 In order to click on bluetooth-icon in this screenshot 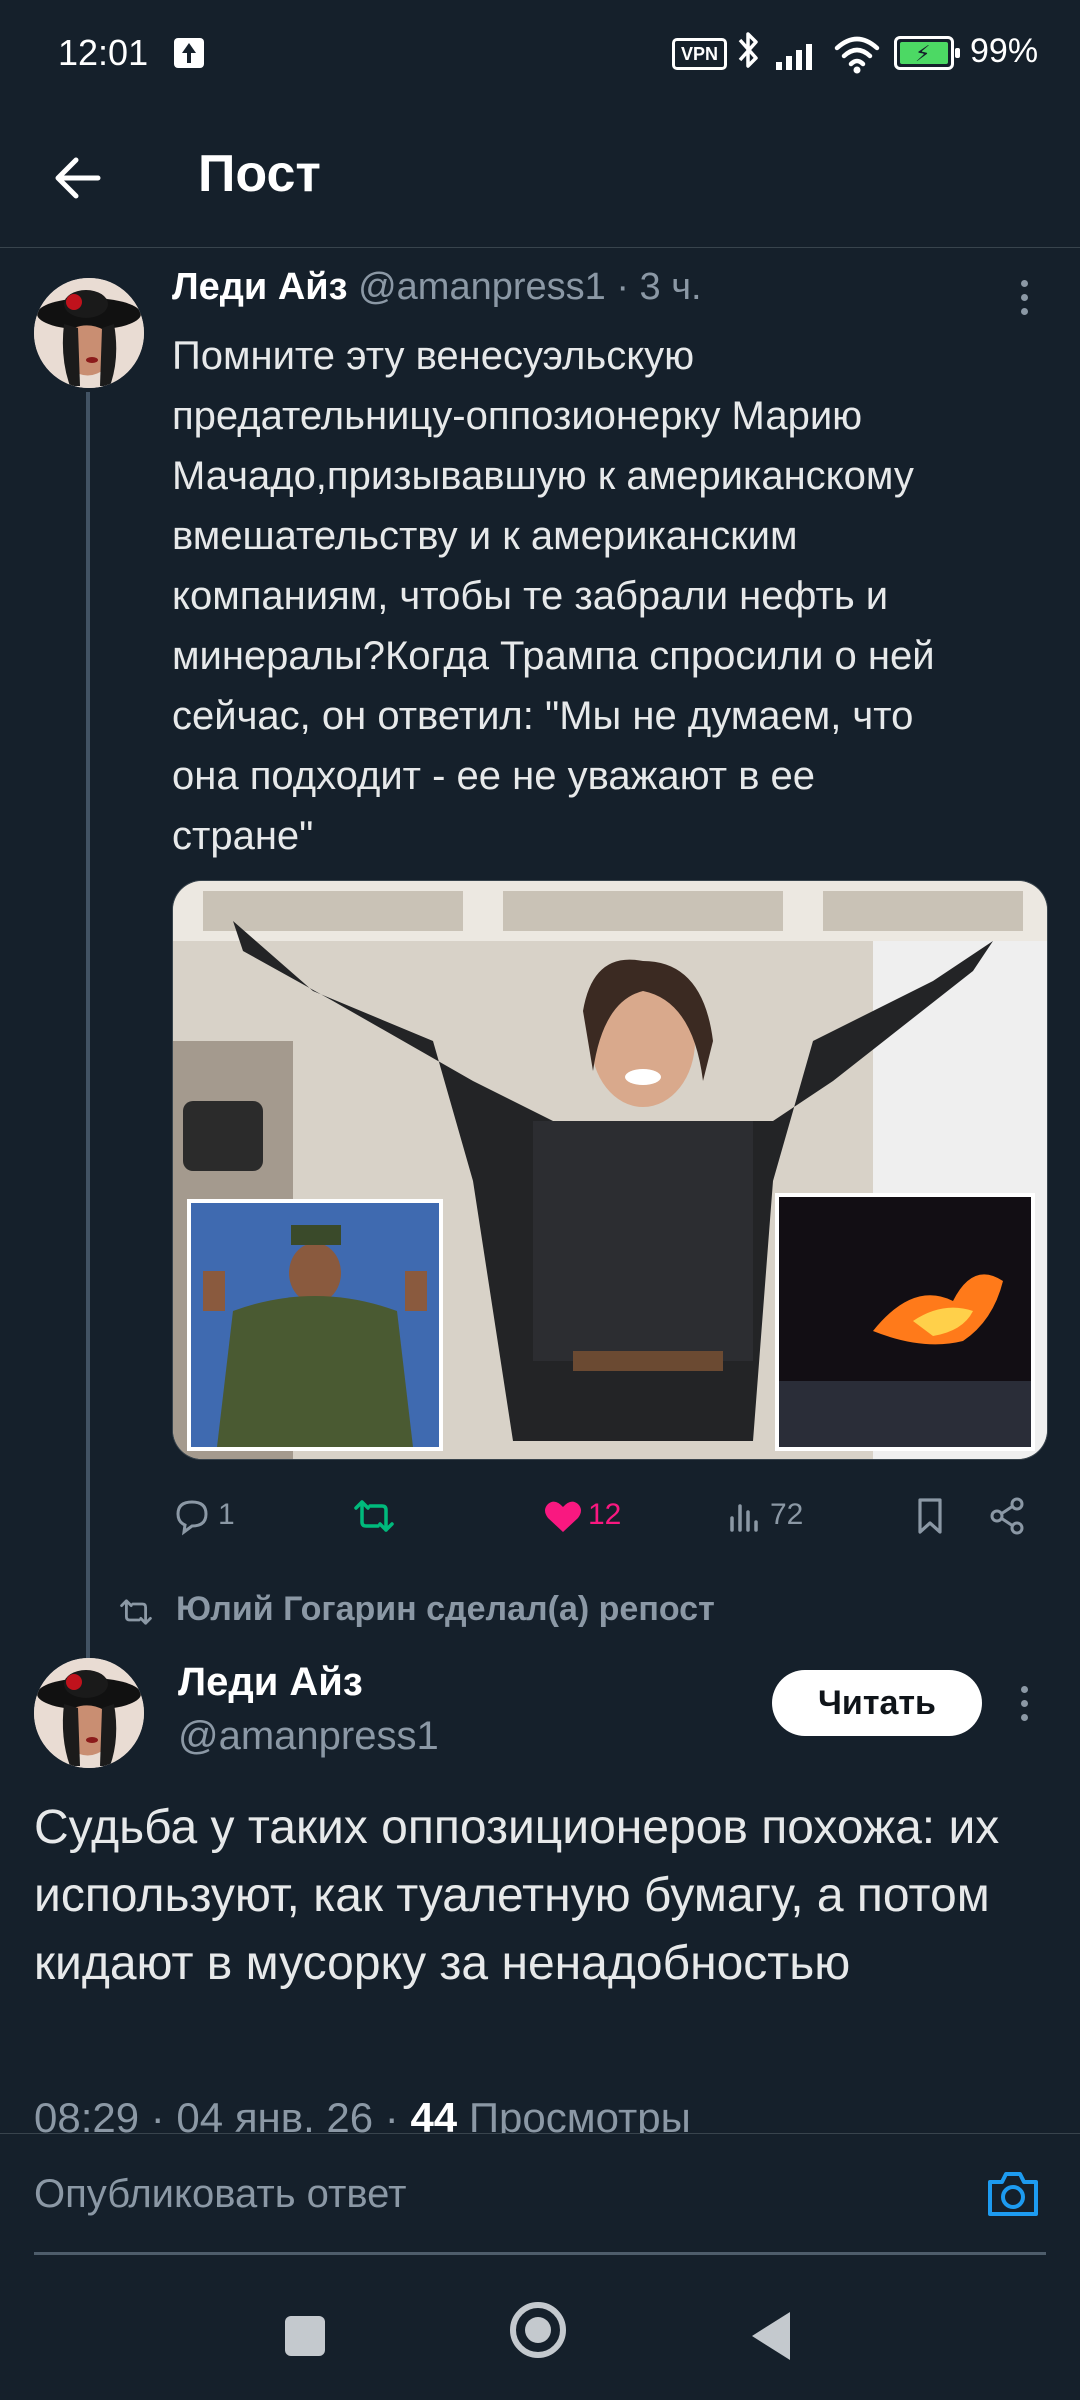, I will do `click(749, 54)`.